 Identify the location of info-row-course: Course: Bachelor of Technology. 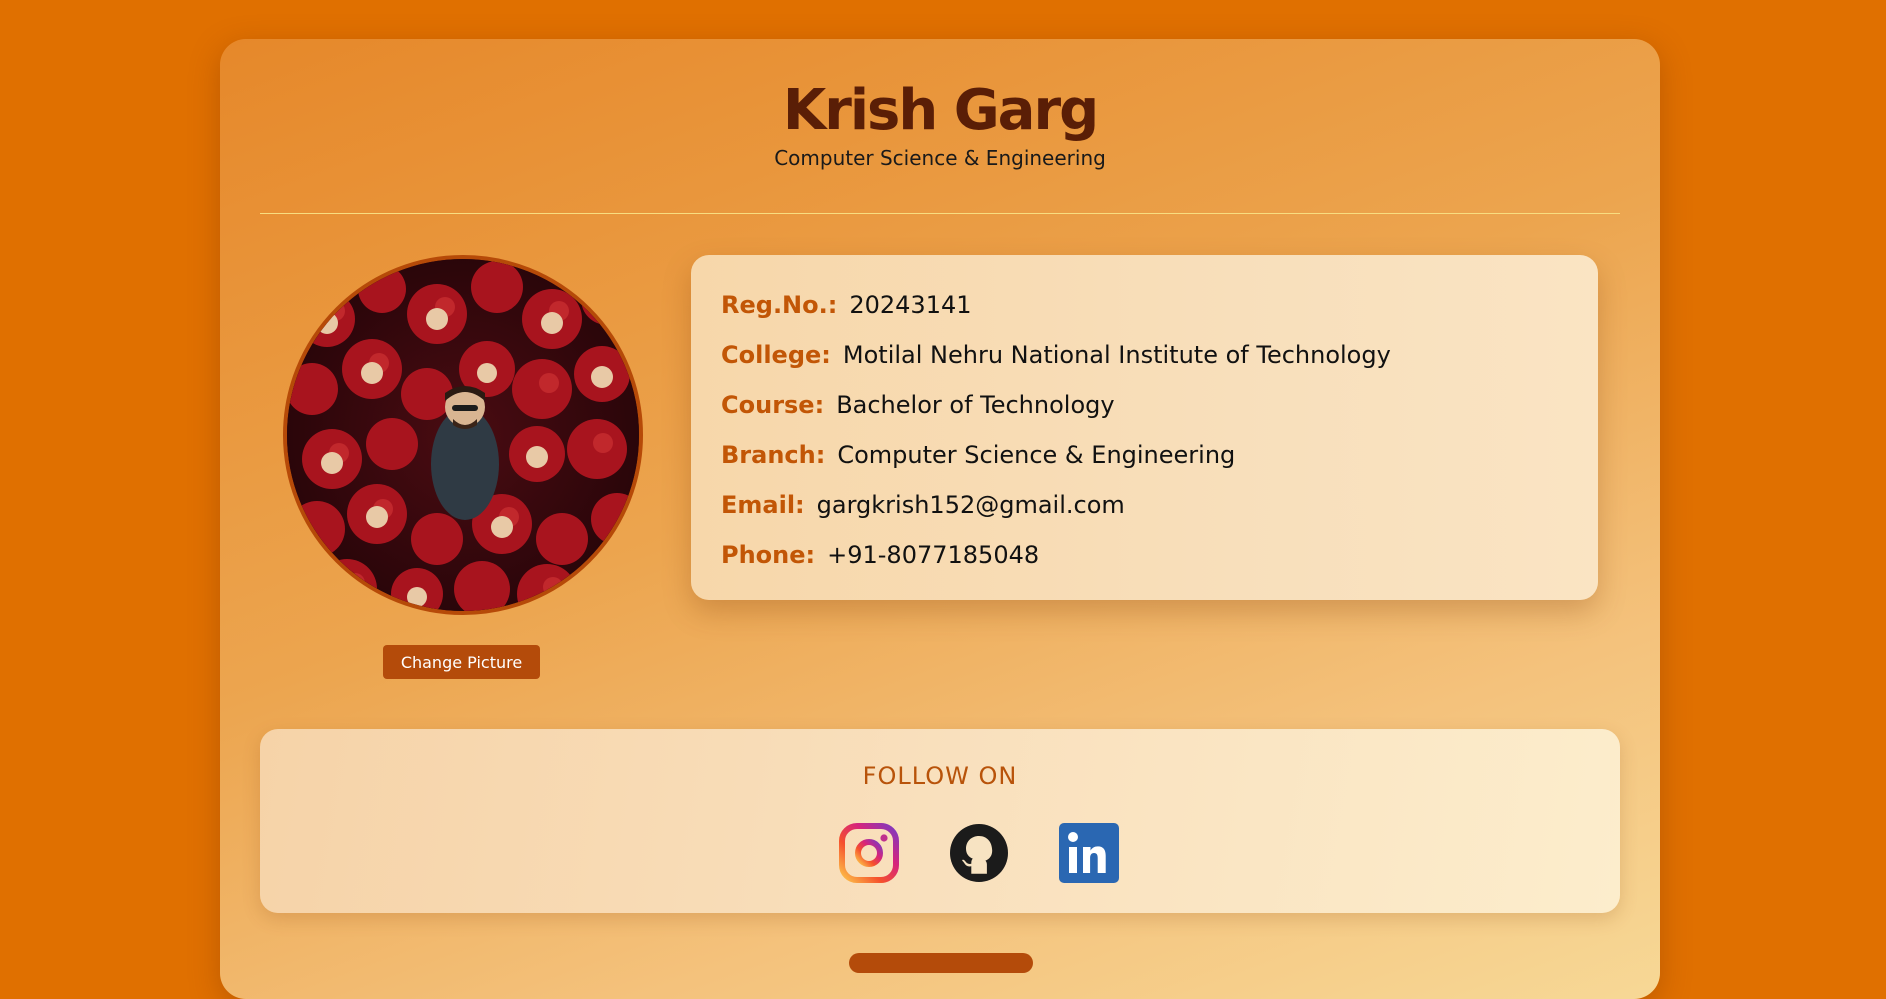
(918, 405).